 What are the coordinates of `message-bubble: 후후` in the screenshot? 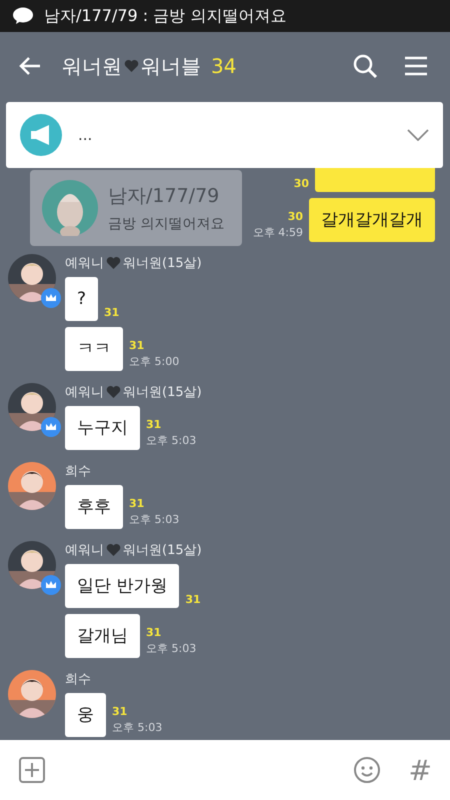 It's located at (94, 507).